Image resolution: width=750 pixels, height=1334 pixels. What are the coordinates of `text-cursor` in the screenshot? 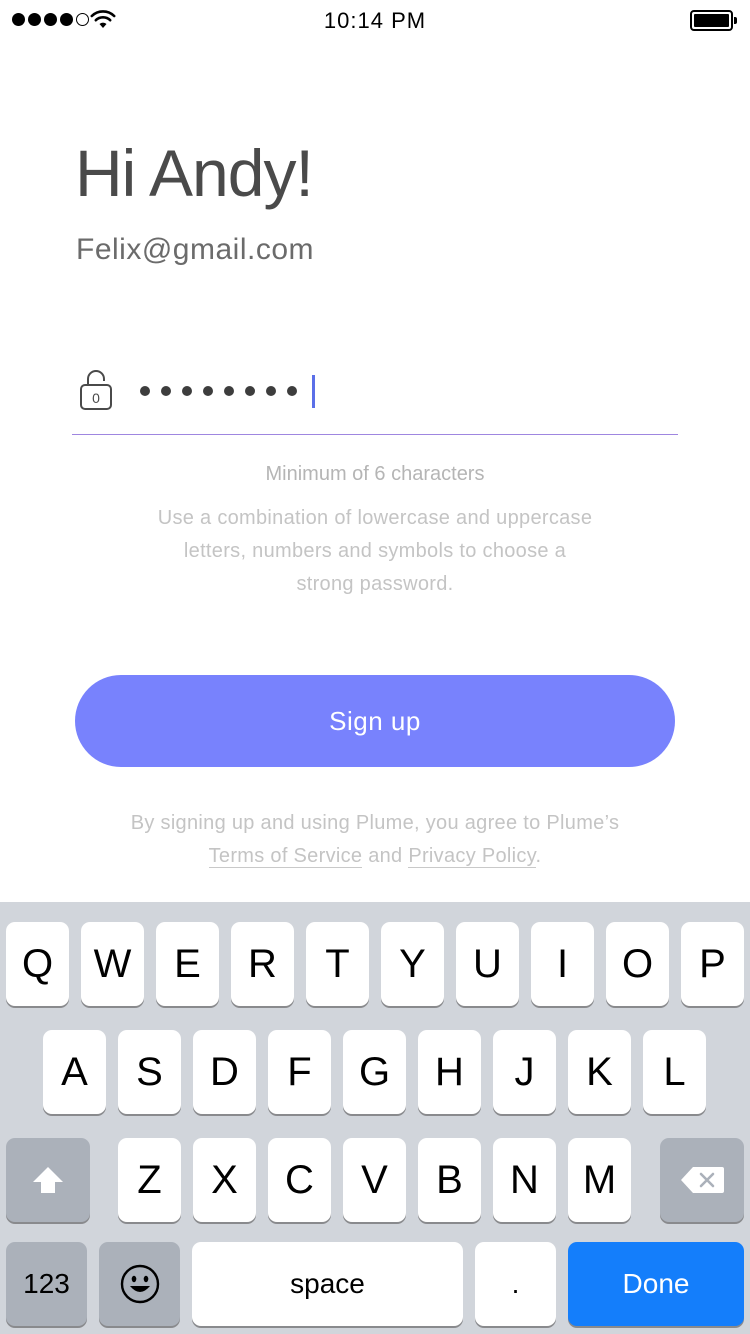 It's located at (313, 391).